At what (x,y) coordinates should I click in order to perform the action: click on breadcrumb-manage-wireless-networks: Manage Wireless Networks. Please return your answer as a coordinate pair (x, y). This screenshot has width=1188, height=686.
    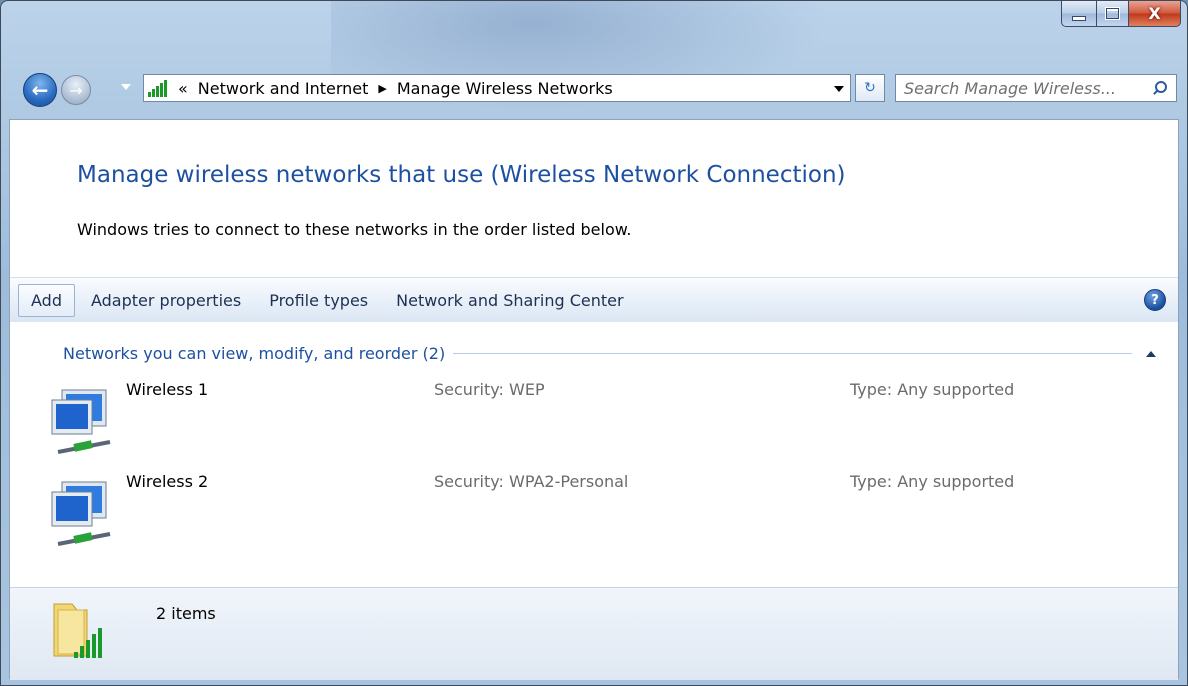
    Looking at the image, I should click on (505, 88).